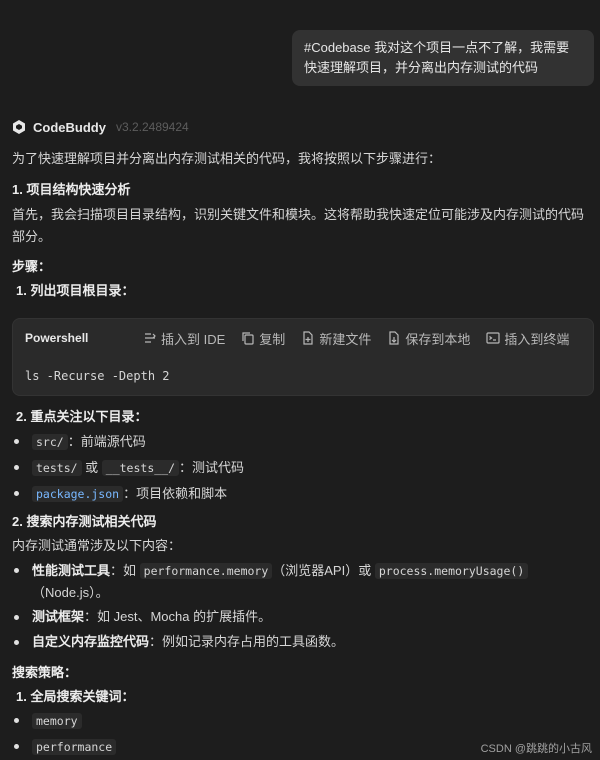 The height and width of the screenshot is (760, 600). What do you see at coordinates (178, 616) in the screenshot?
I see `item-text: ：如 Jest、Mocha 的扩展插件。` at bounding box center [178, 616].